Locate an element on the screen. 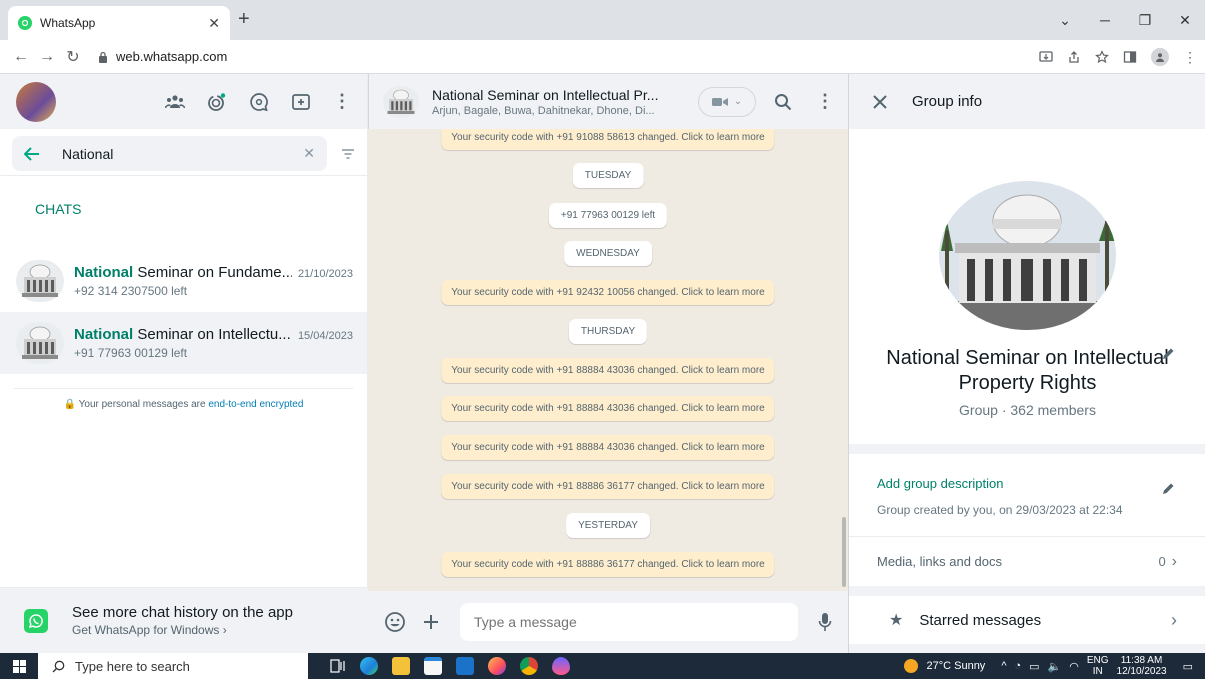 The image size is (1205, 679). new-tab-button: + is located at coordinates (244, 19).